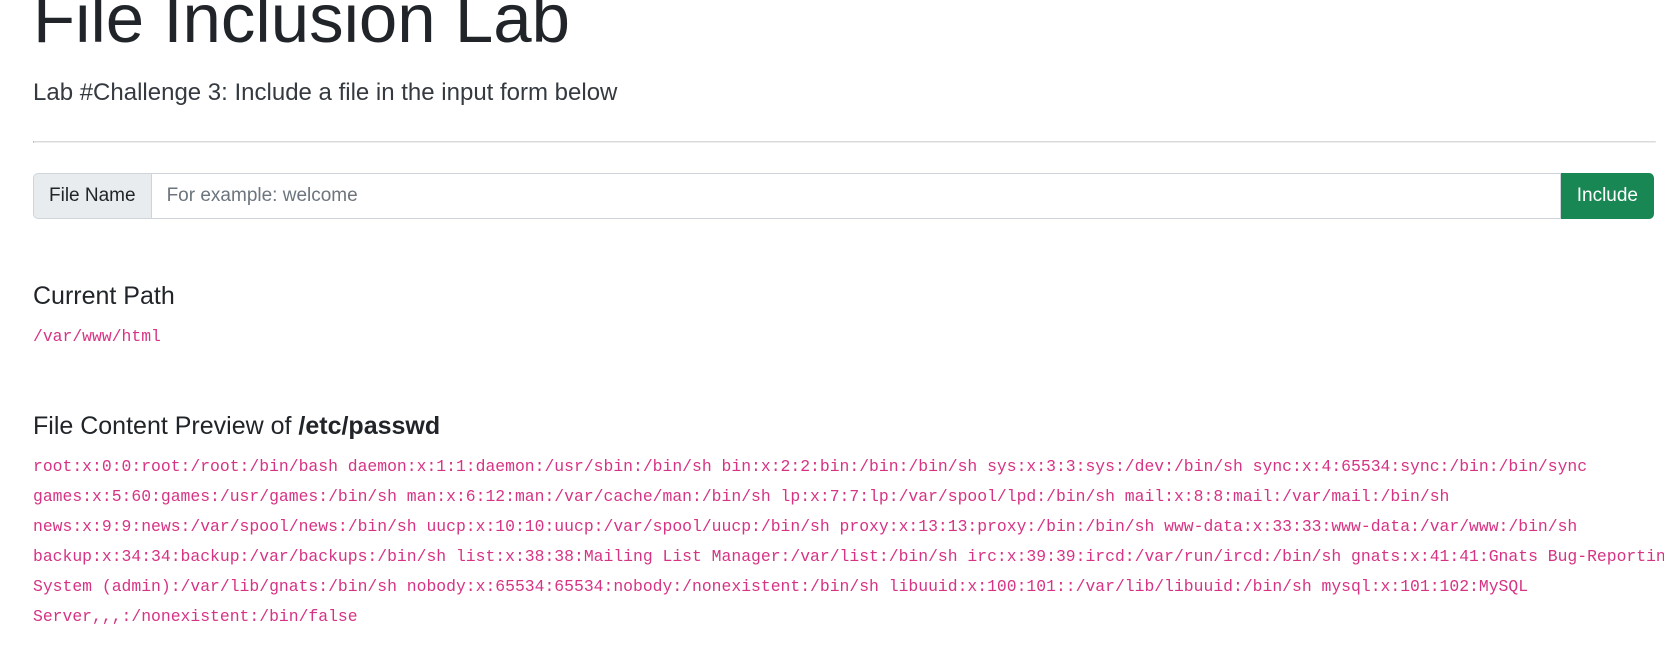 The width and height of the screenshot is (1664, 671). I want to click on include-form: File Name Include, so click(843, 196).